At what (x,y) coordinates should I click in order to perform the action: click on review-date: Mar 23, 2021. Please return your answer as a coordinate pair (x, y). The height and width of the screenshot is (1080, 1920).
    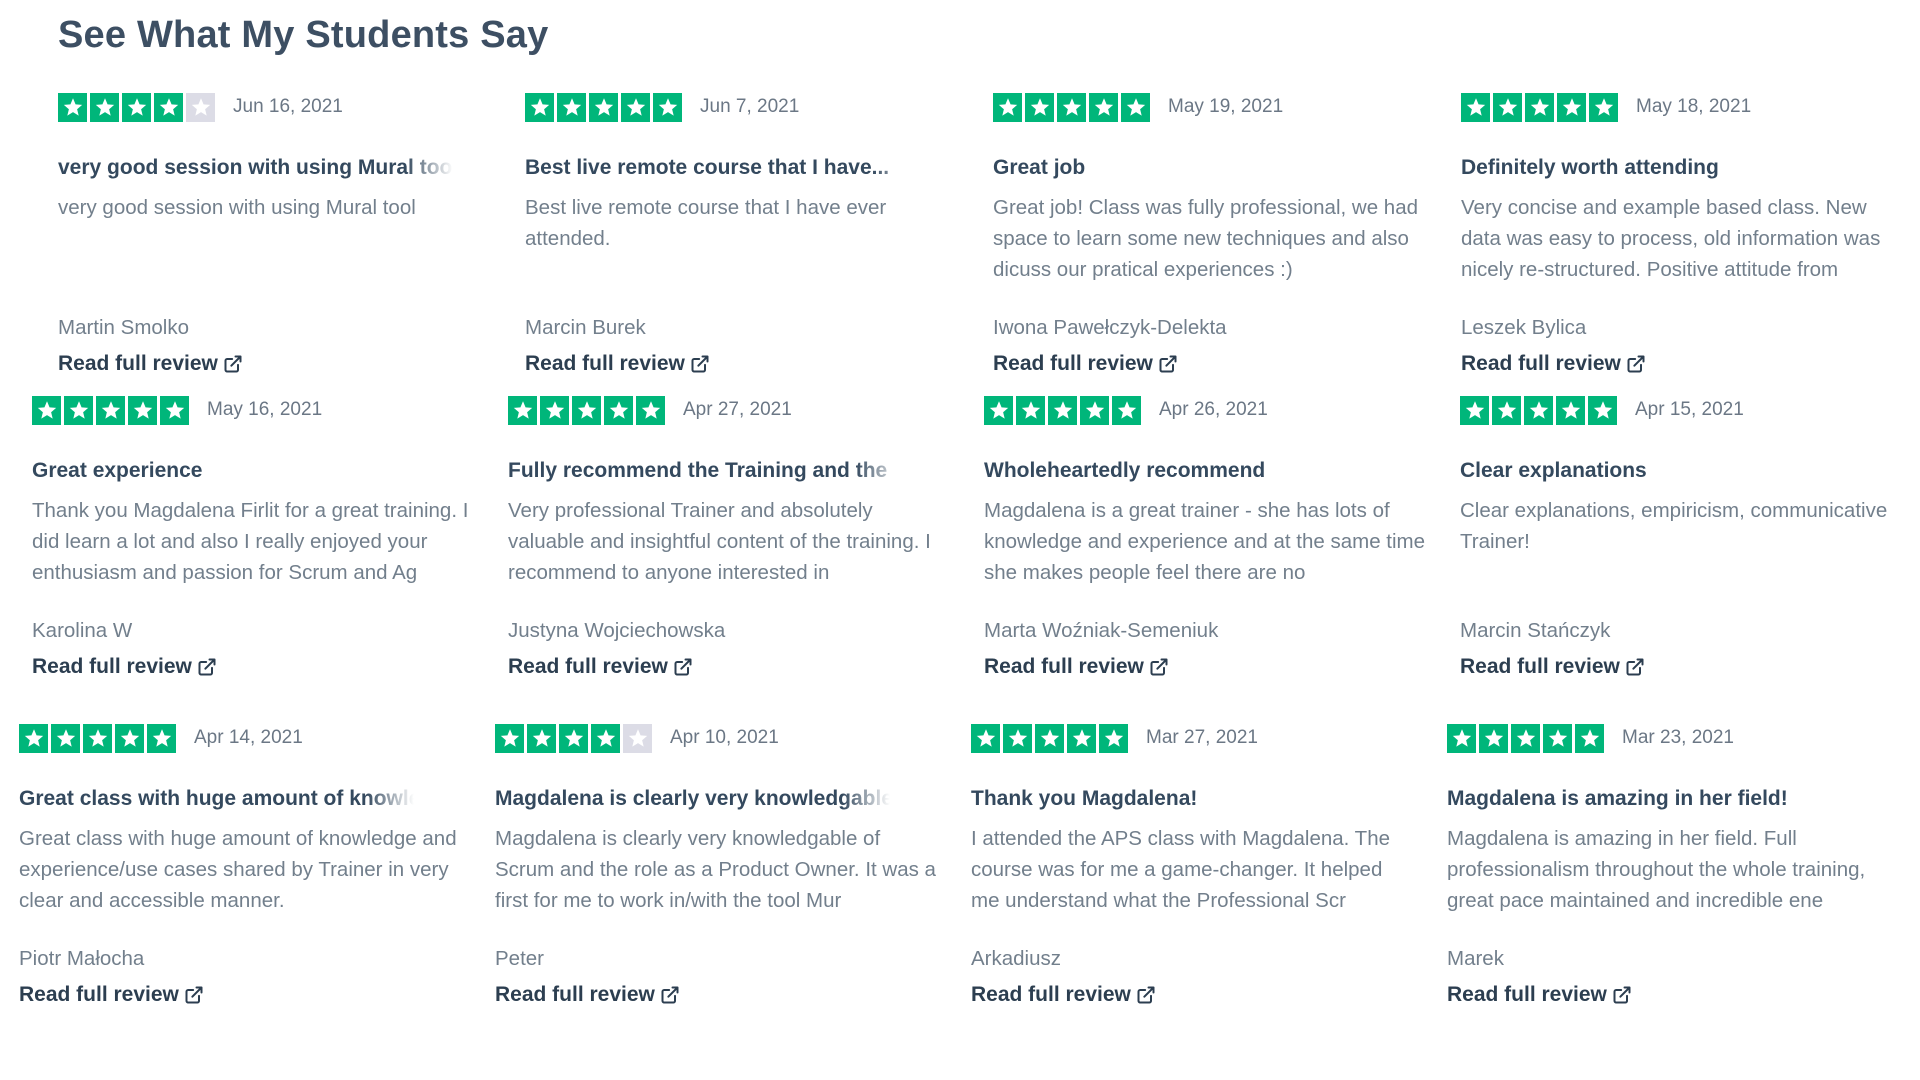
    Looking at the image, I should click on (1678, 737).